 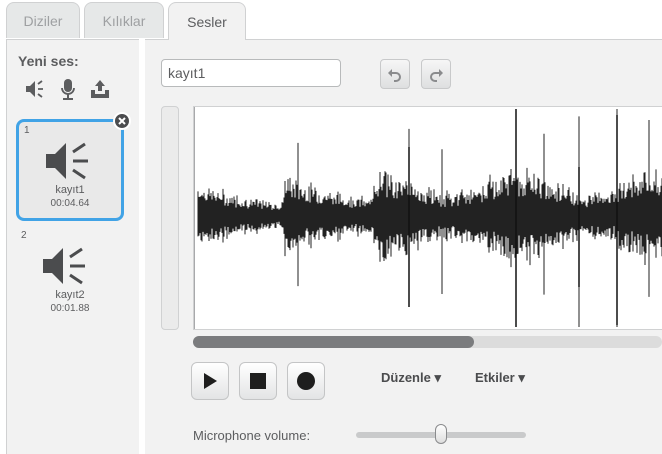 I want to click on sound-index: 2, so click(x=24, y=235).